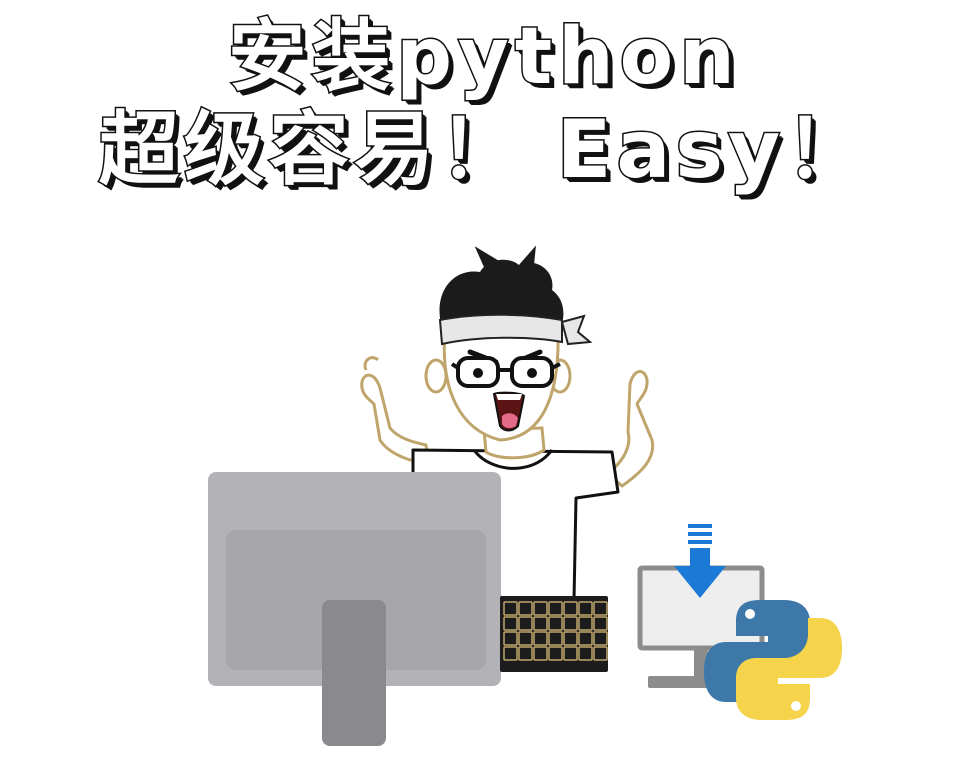  What do you see at coordinates (508, 343) in the screenshot?
I see `head` at bounding box center [508, 343].